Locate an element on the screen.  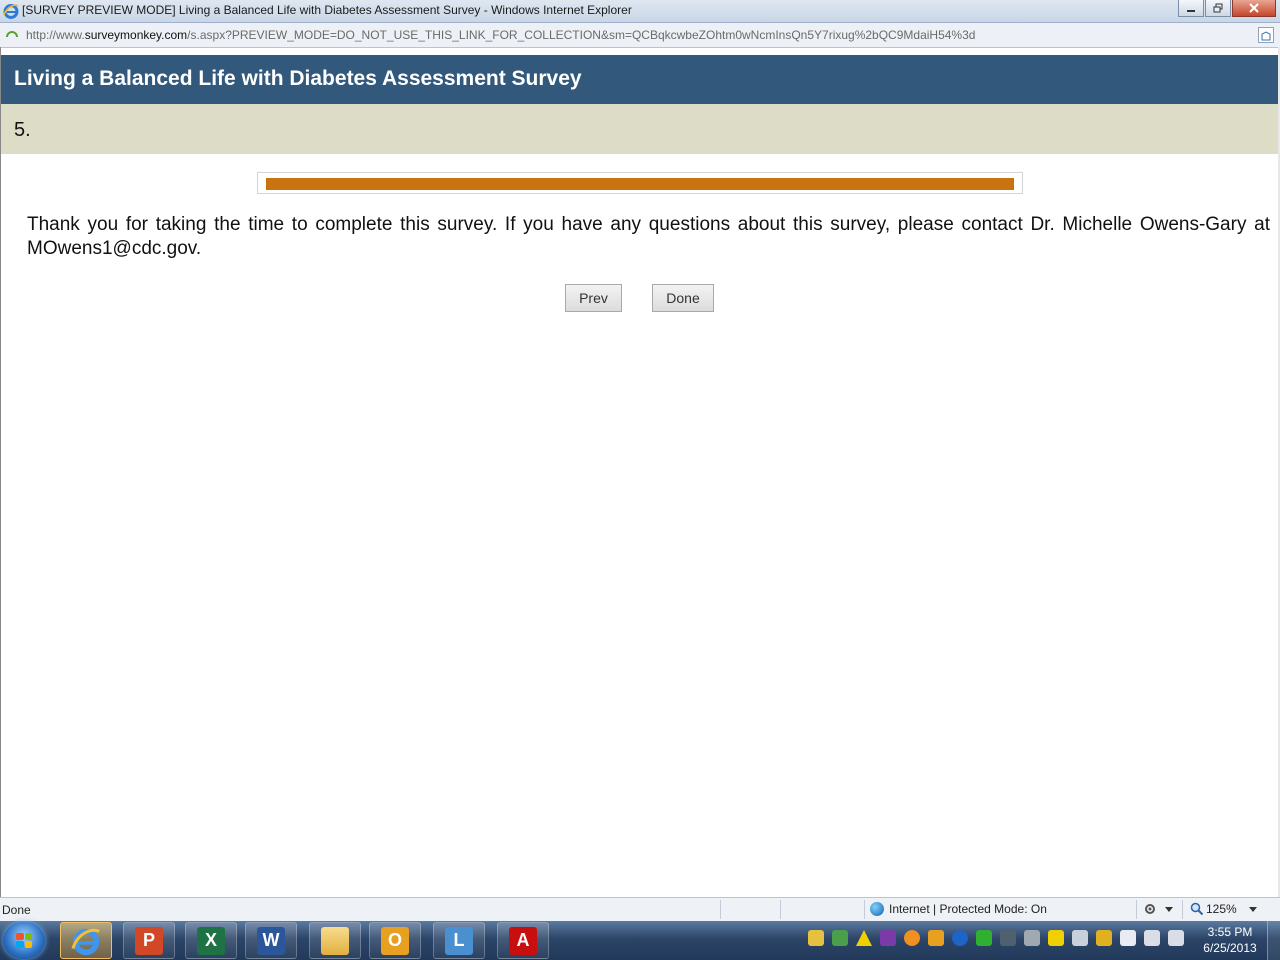
sync-icon is located at coordinates (840, 938).